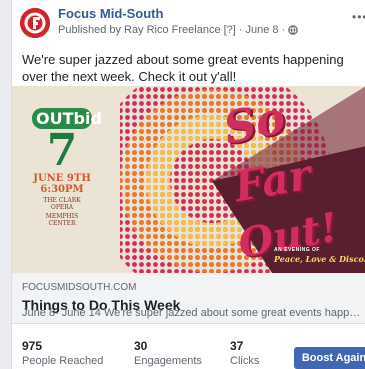 This screenshot has width=365, height=369. I want to click on event-venue-1: THE CLARK OPERA, so click(62, 204).